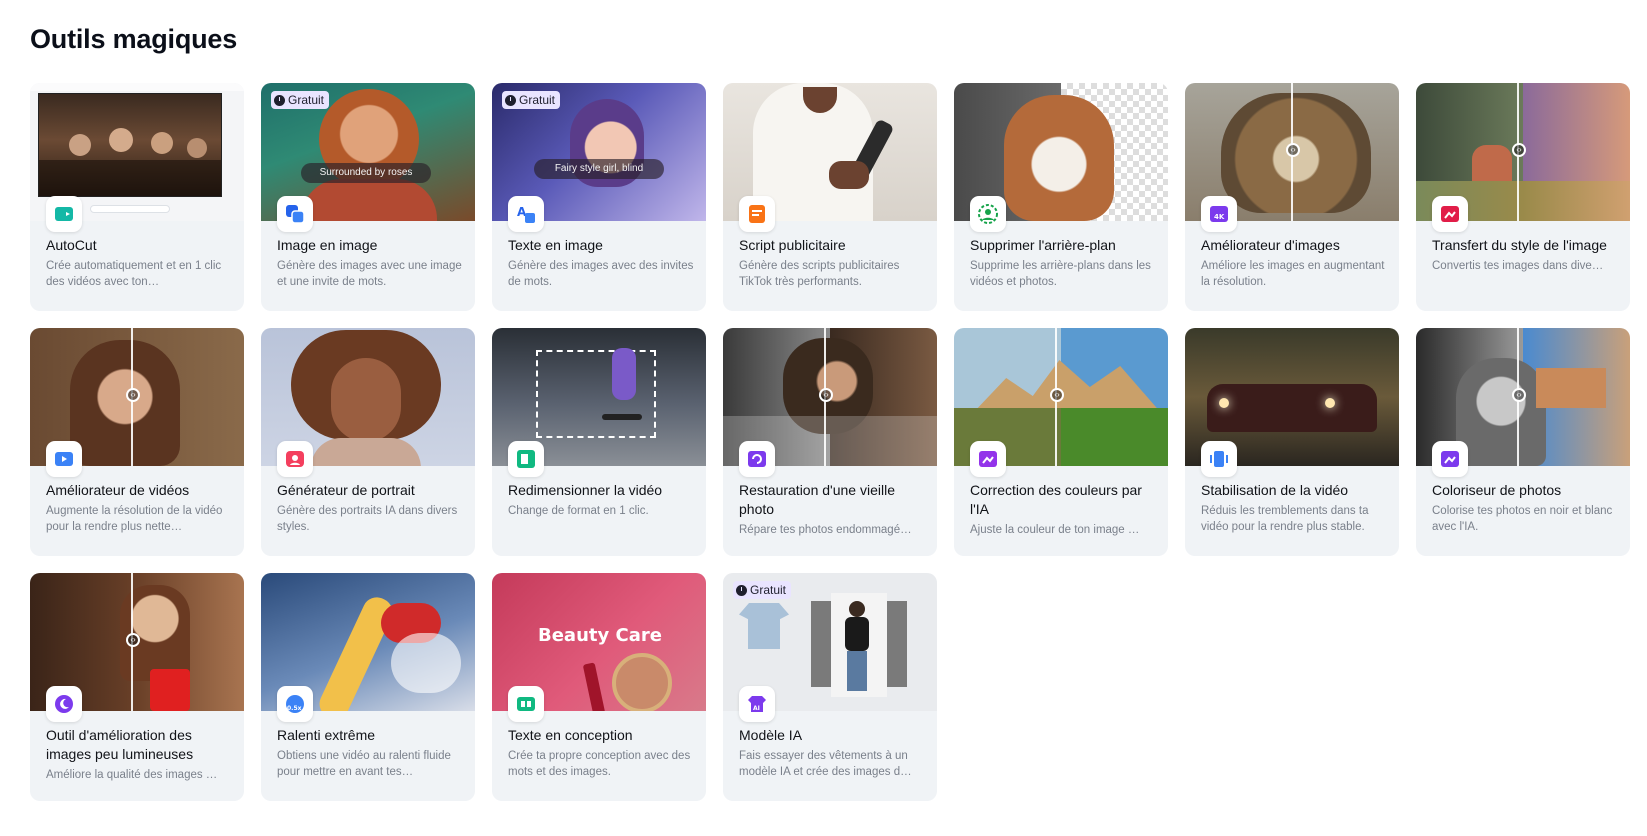 This screenshot has width=1647, height=836. Describe the element at coordinates (756, 708) in the screenshot. I see `svg-text: AI` at that location.